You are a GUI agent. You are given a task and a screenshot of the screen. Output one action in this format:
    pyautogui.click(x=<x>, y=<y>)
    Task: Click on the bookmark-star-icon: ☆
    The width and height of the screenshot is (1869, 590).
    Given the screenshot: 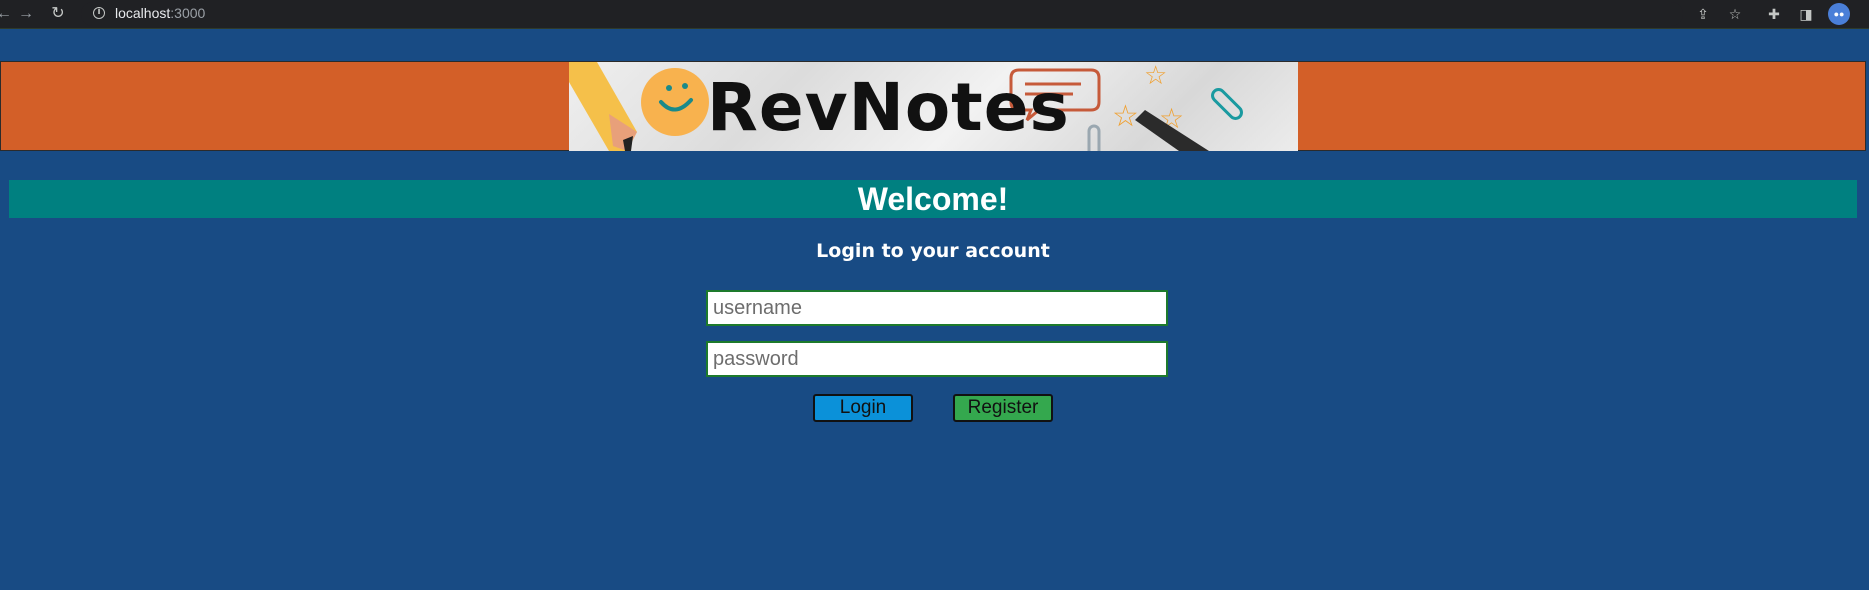 What is the action you would take?
    pyautogui.click(x=1735, y=14)
    